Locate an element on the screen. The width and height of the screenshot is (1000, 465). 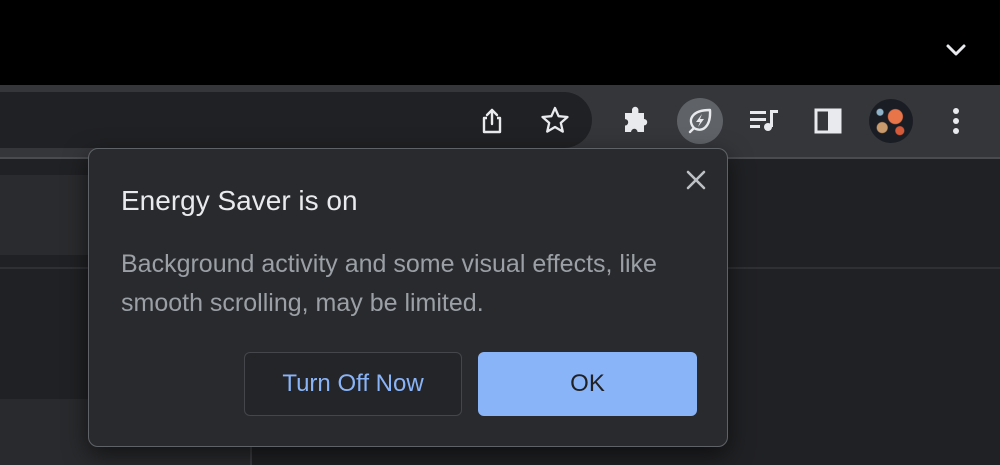
close-button is located at coordinates (696, 180).